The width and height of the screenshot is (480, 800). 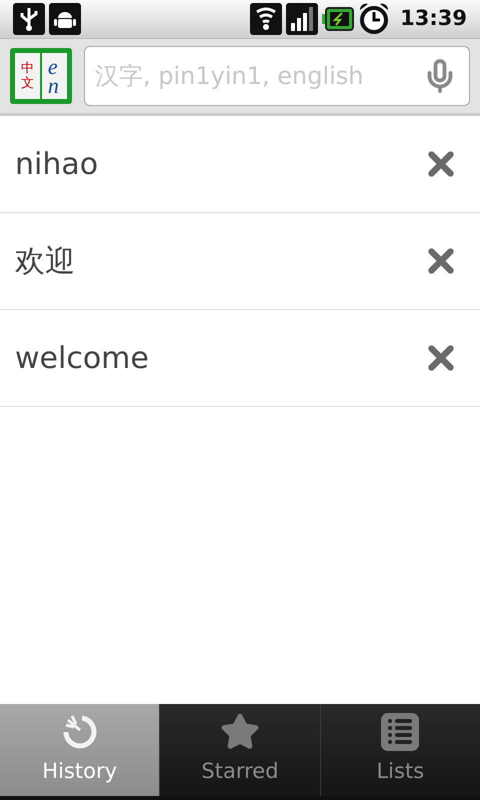 What do you see at coordinates (240, 164) in the screenshot?
I see `history-row: nihao` at bounding box center [240, 164].